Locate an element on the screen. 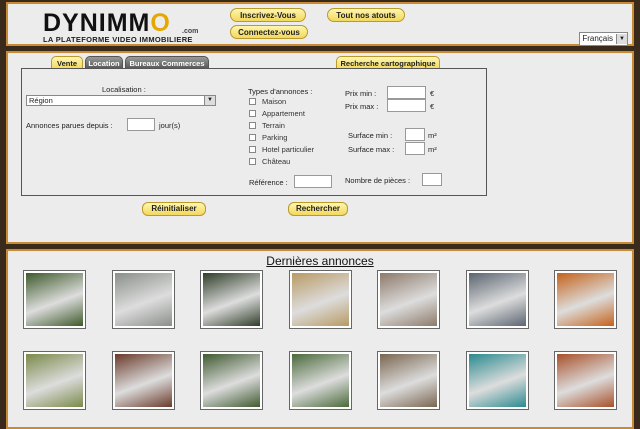 The width and height of the screenshot is (640, 429). days-suffix: jour(s) is located at coordinates (170, 125).